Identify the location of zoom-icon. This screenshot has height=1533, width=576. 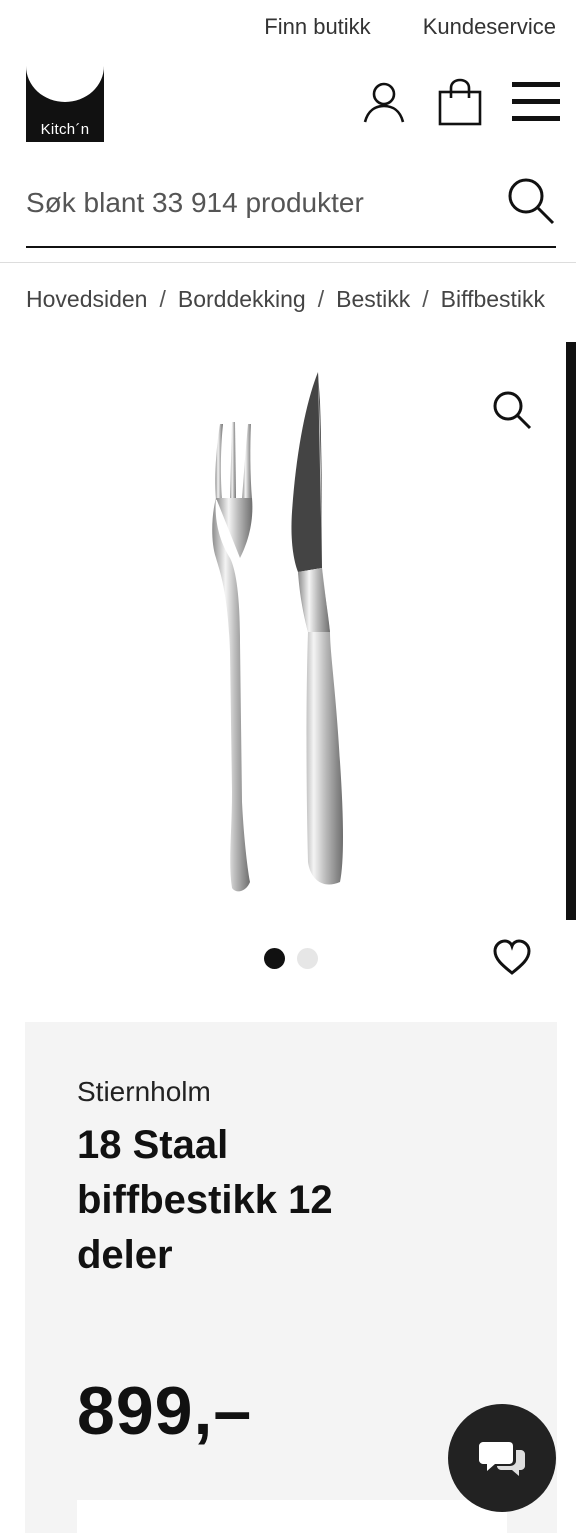
(512, 410).